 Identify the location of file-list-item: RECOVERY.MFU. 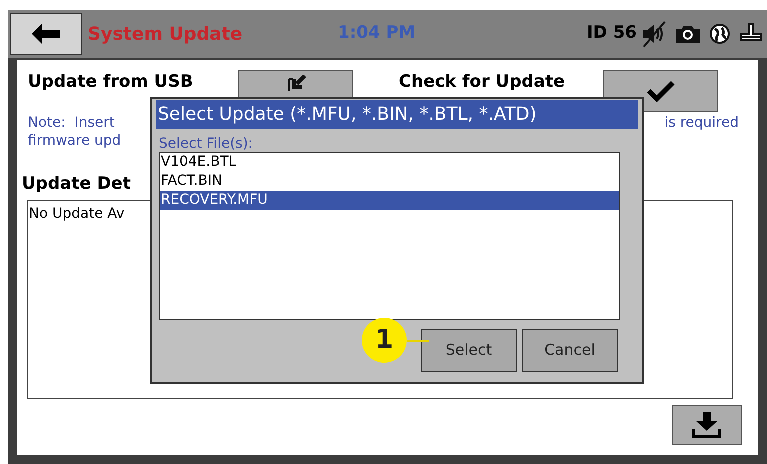
(389, 200).